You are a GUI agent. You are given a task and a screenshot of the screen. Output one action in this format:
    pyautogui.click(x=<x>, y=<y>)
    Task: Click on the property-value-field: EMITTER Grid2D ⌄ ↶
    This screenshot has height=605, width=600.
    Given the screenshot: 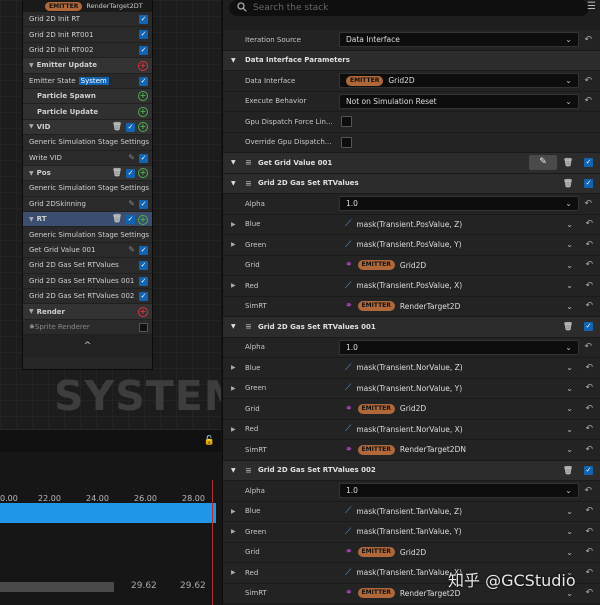 What is the action you would take?
    pyautogui.click(x=465, y=81)
    